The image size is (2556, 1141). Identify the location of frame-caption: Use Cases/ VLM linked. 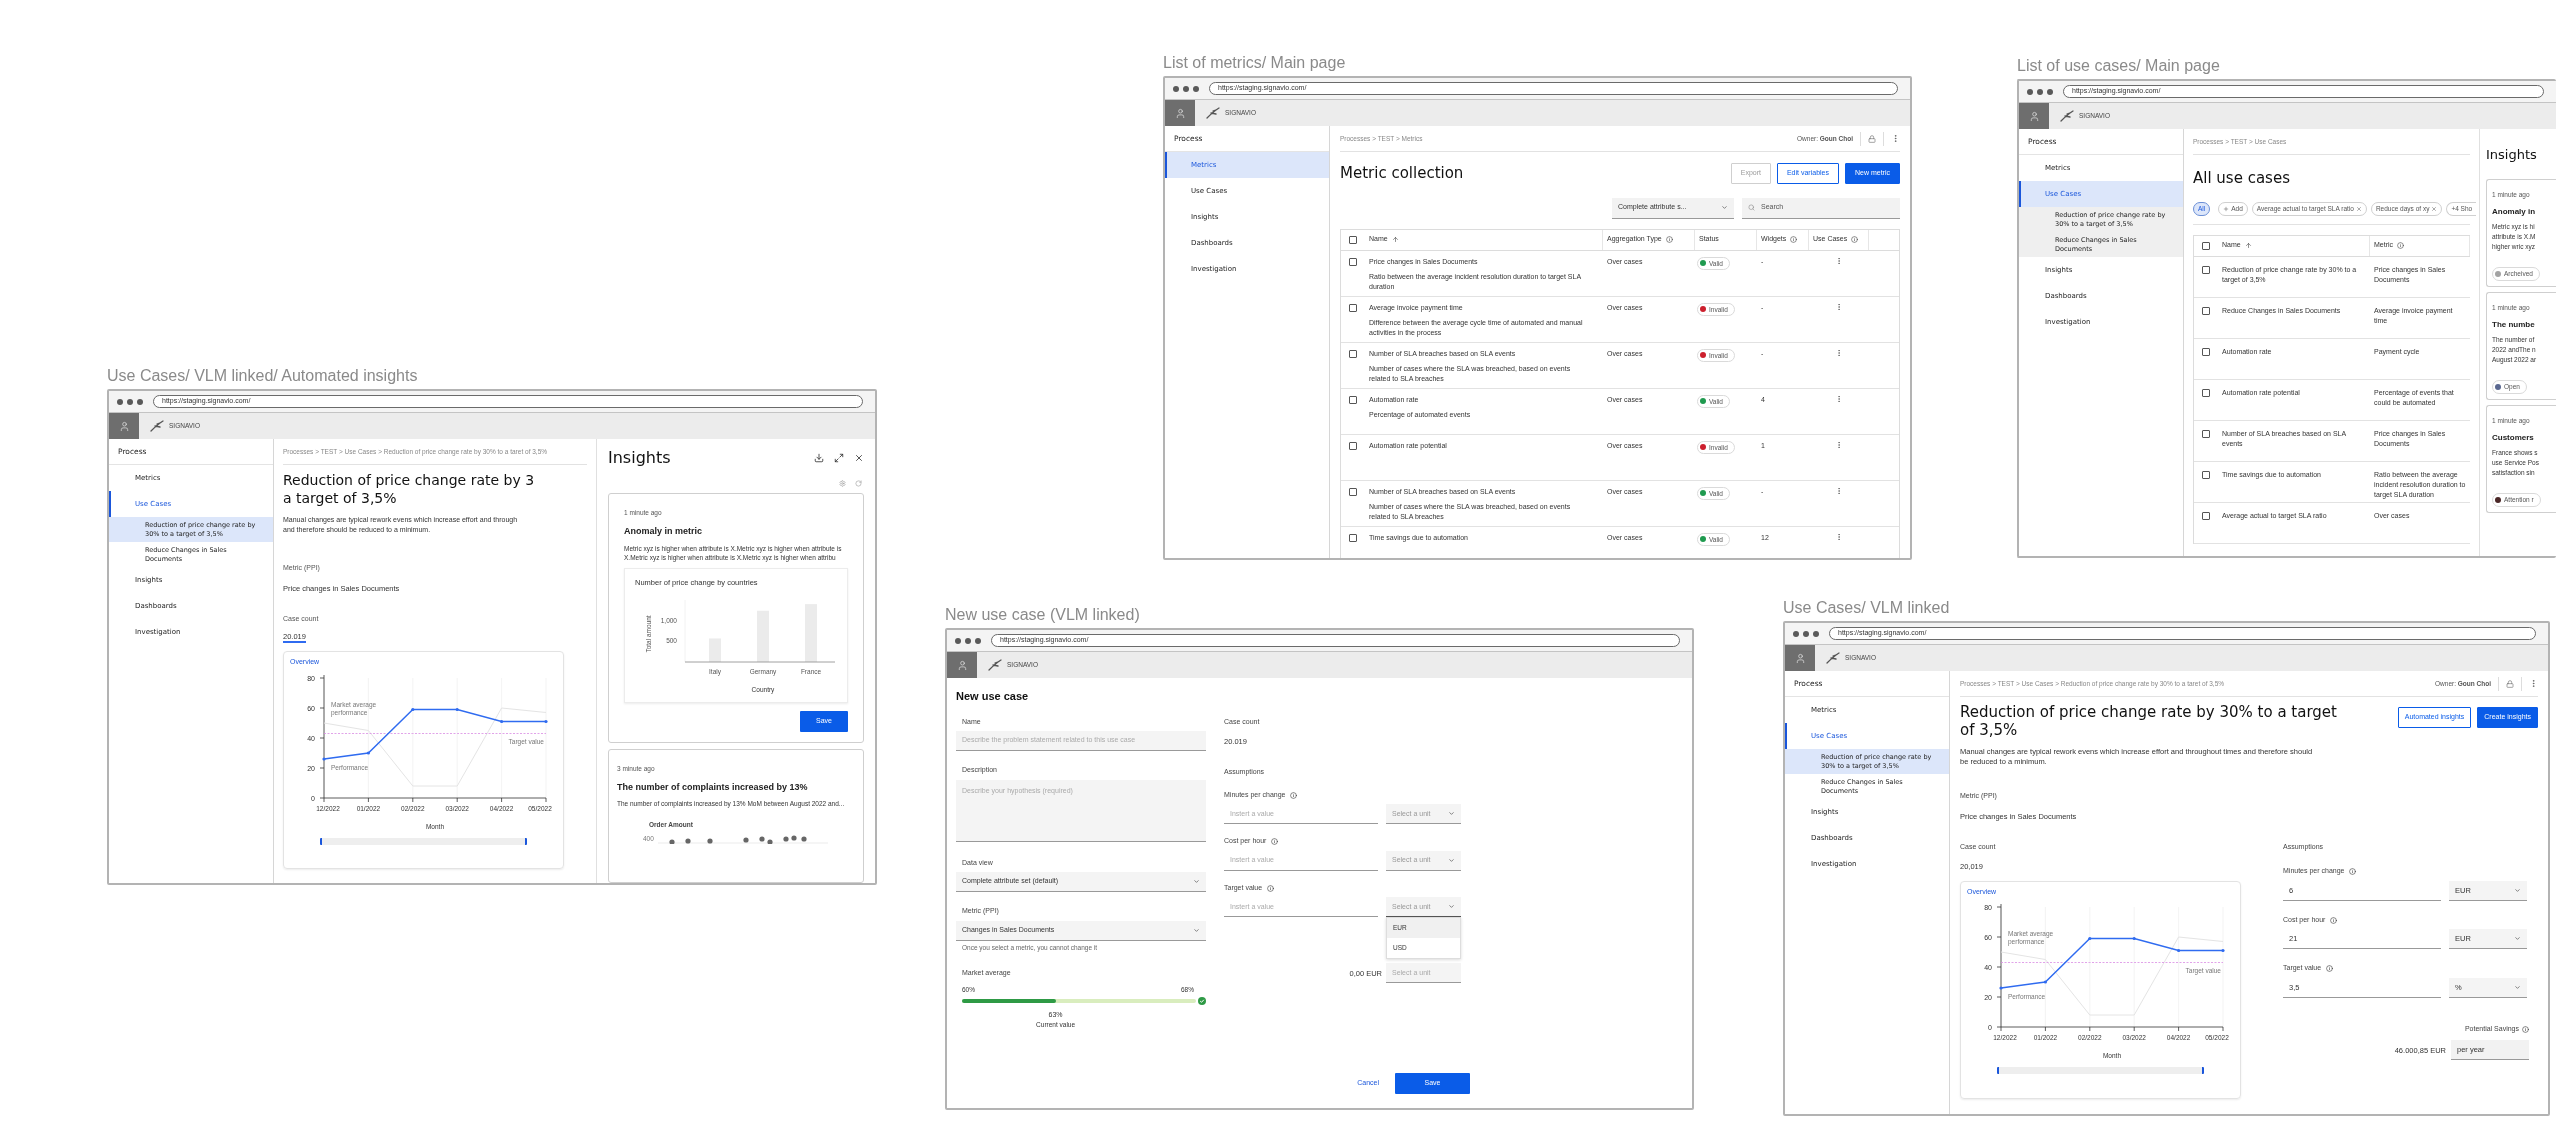
(1867, 608).